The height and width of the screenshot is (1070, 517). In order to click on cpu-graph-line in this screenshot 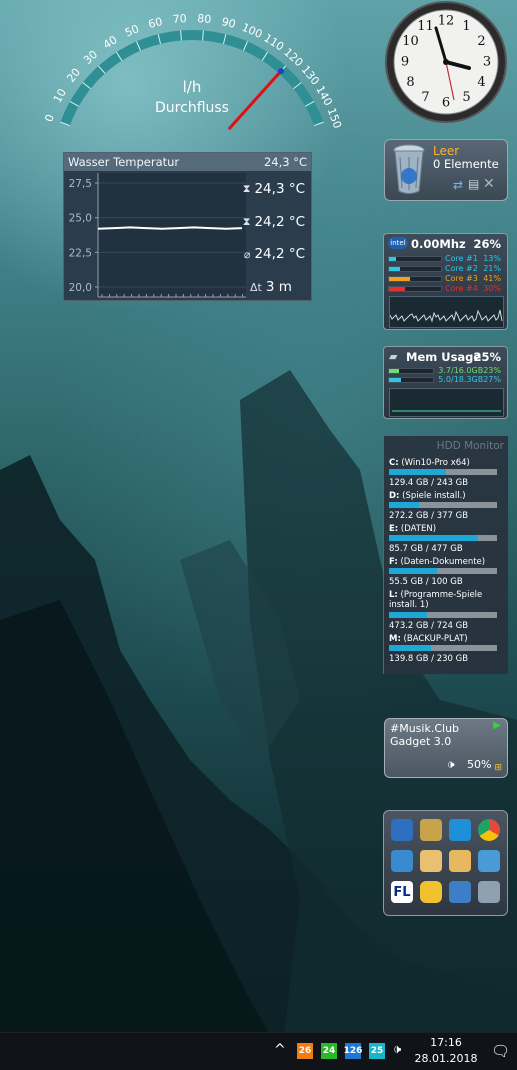, I will do `click(446, 316)`.